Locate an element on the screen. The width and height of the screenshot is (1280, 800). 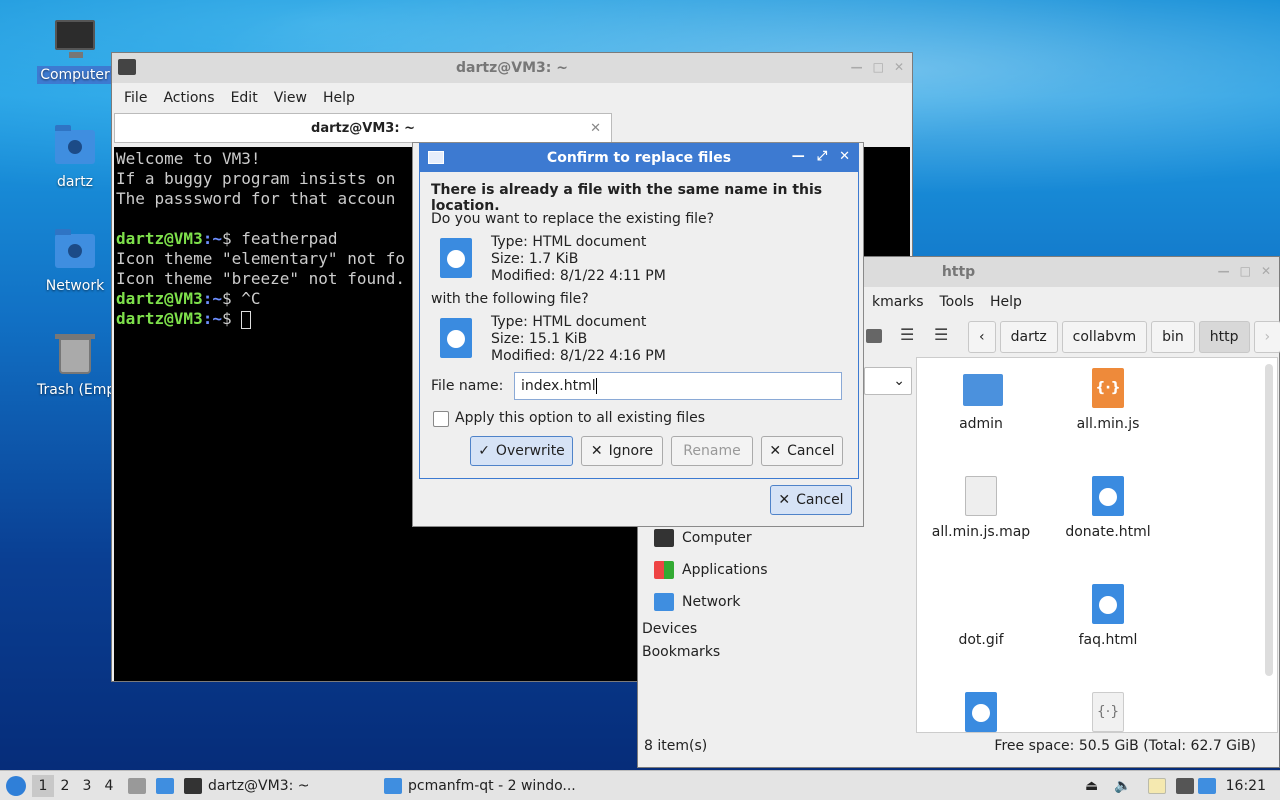
breadcrumb-dartz: dartz is located at coordinates (1028, 337).